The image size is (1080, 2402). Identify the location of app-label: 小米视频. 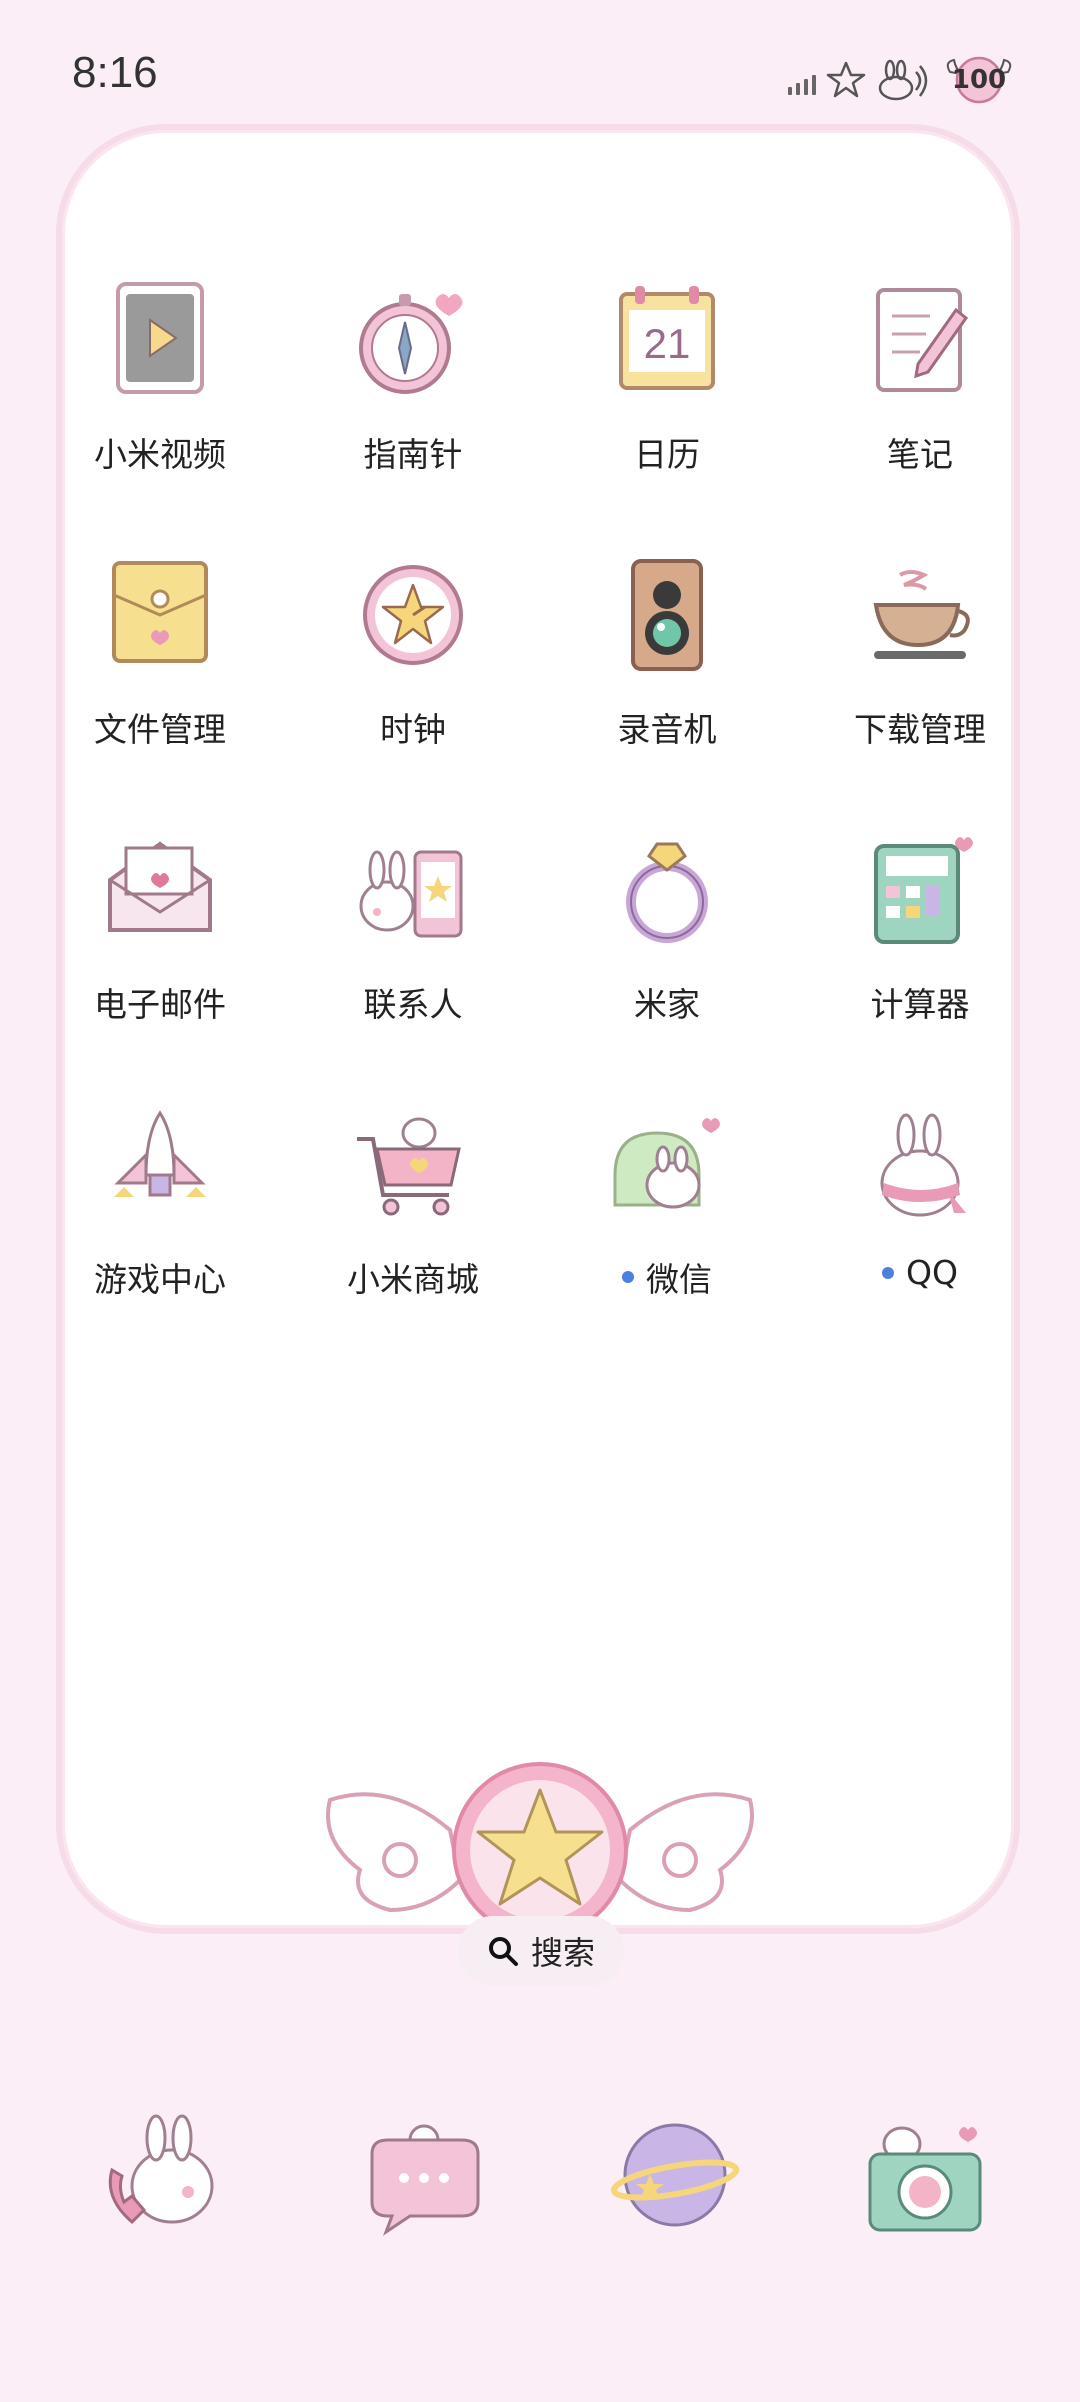
(160, 454).